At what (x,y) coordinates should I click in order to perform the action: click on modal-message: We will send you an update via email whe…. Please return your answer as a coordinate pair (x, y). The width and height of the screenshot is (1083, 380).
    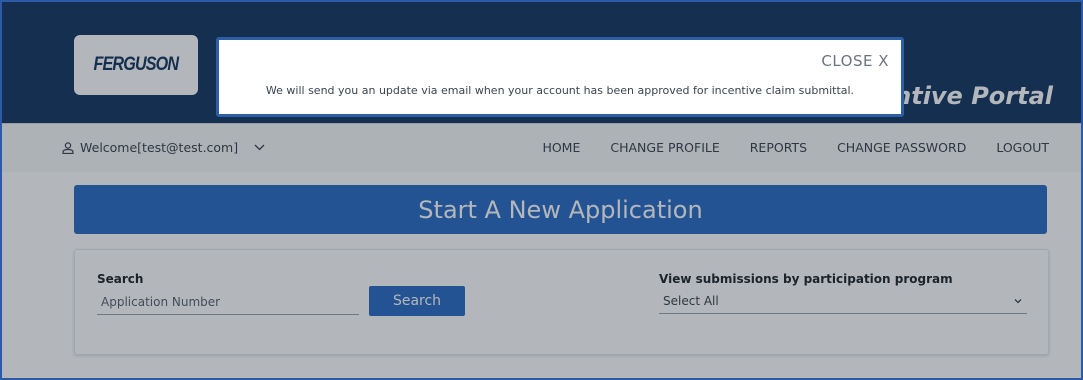
    Looking at the image, I should click on (560, 90).